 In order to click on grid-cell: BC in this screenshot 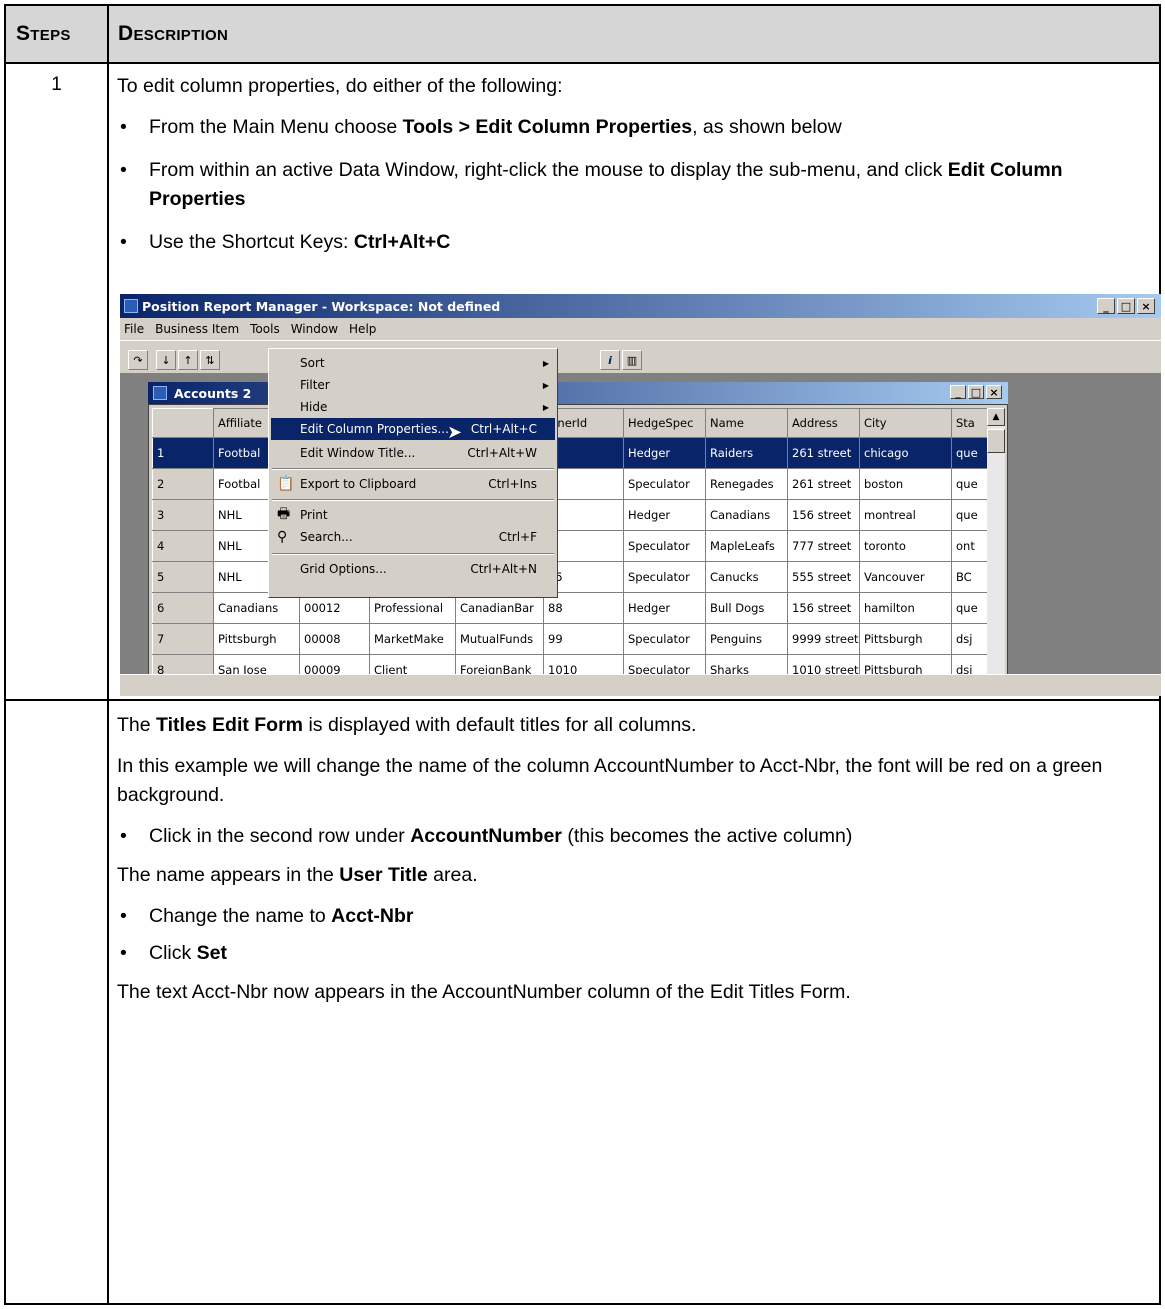, I will do `click(969, 577)`.